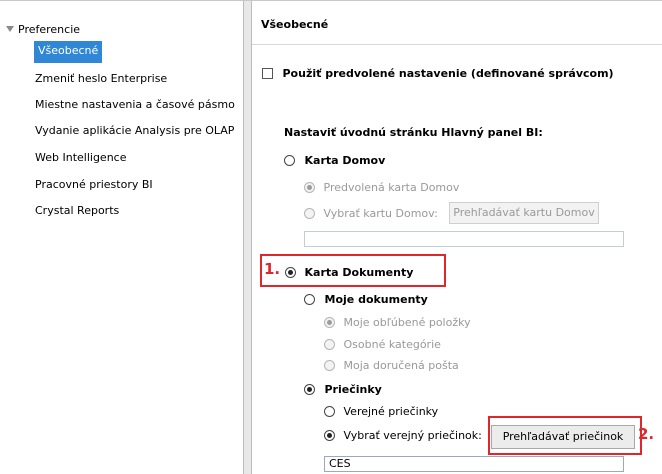 This screenshot has height=474, width=662. I want to click on my-documents-option: Moje dokumenty, so click(366, 299).